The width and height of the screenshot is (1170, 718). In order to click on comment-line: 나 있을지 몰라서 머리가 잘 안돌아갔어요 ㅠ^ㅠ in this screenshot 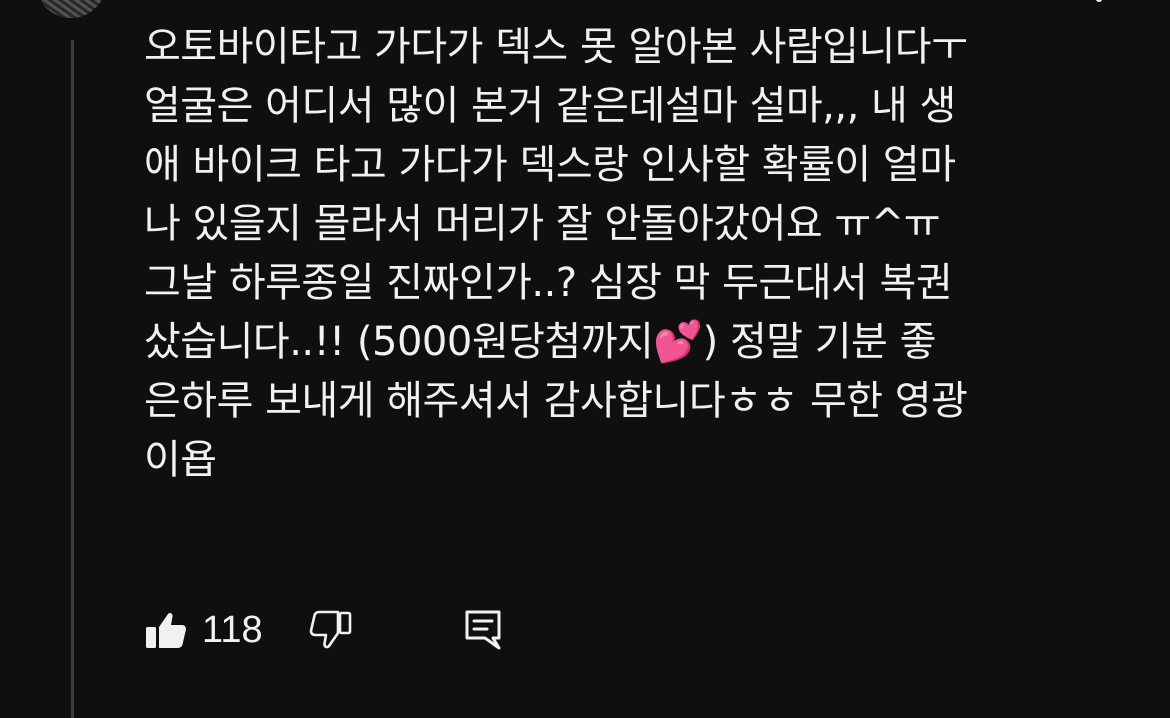, I will do `click(542, 224)`.